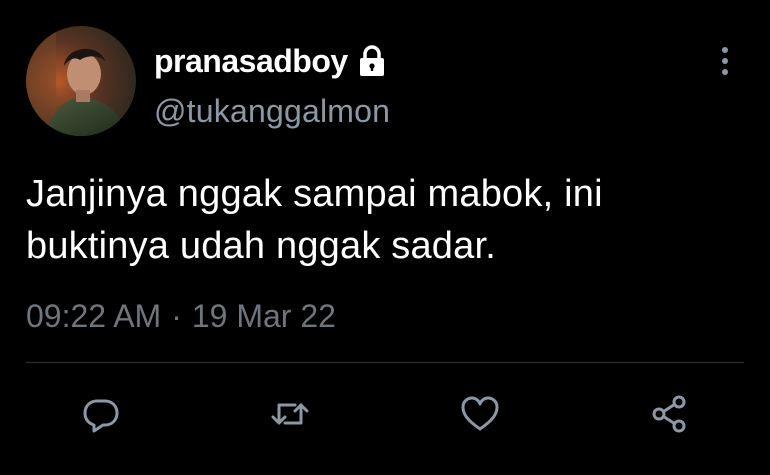  I want to click on share-icon, so click(670, 414).